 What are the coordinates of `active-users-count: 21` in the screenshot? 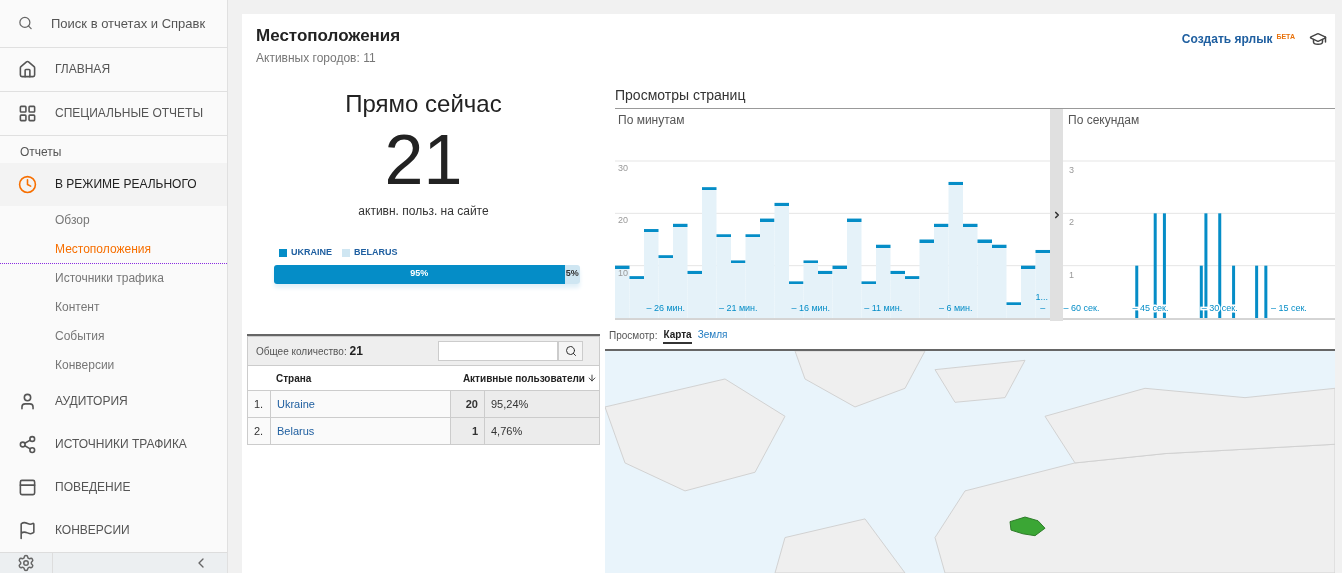 It's located at (423, 160).